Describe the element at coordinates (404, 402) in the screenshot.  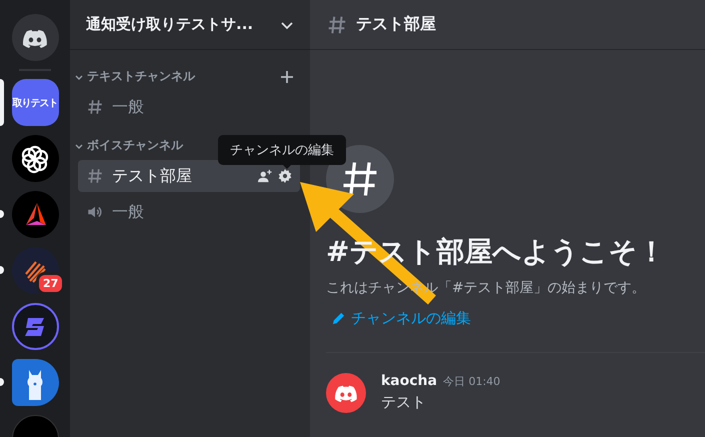
I see `message-text: テスト` at that location.